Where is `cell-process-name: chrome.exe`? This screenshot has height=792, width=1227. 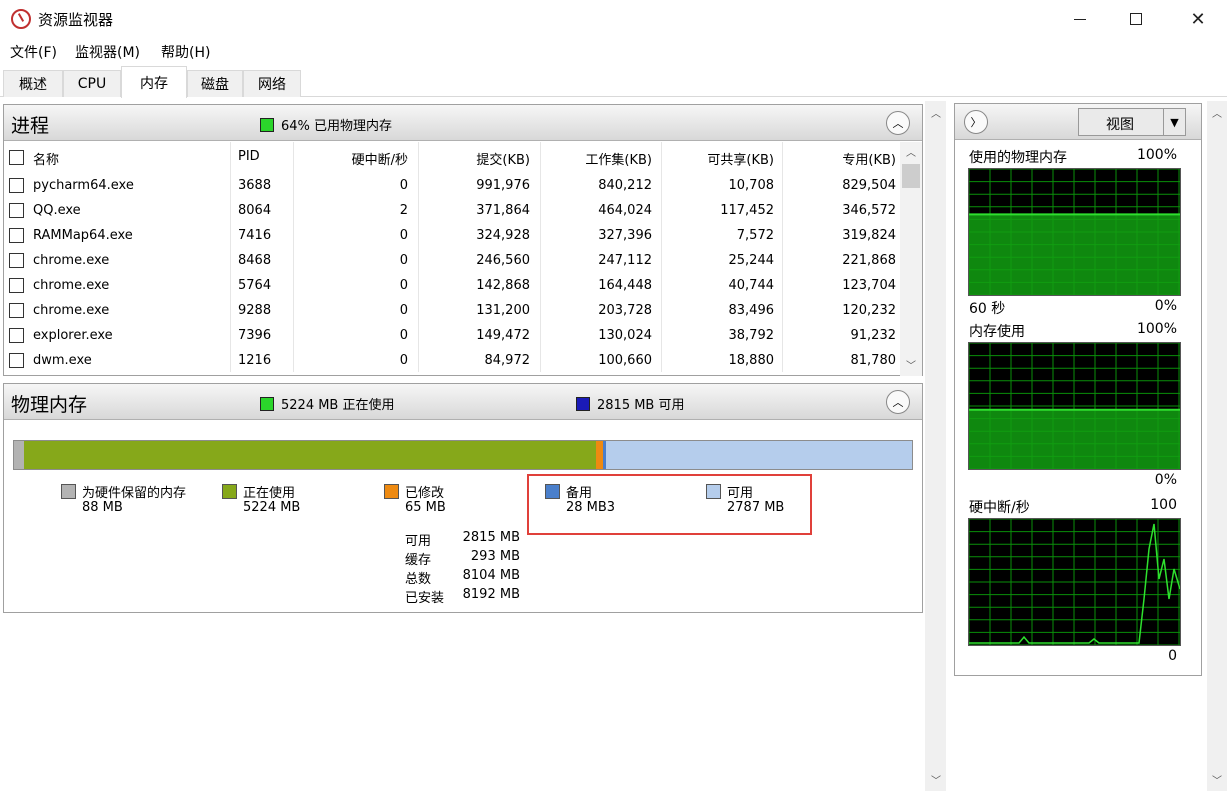 cell-process-name: chrome.exe is located at coordinates (71, 285).